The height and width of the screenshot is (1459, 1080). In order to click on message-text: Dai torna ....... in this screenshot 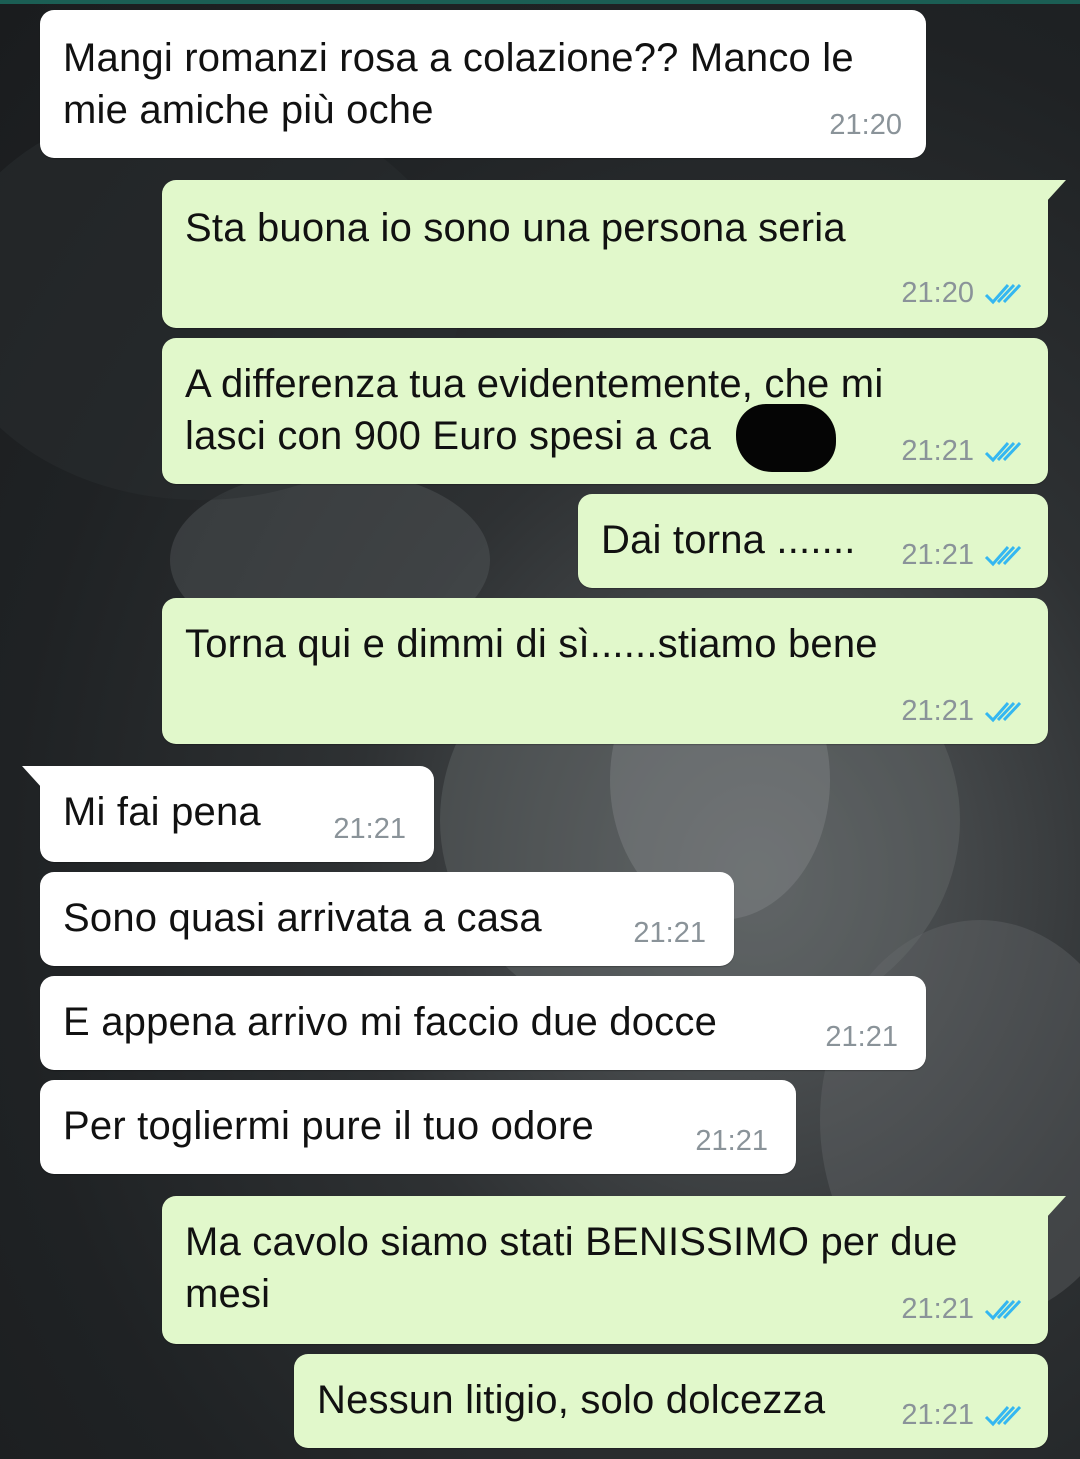, I will do `click(728, 540)`.